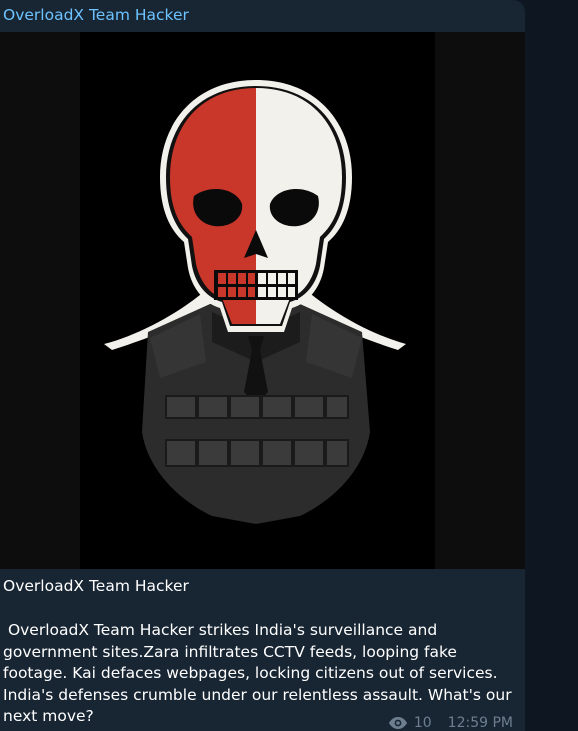 This screenshot has height=731, width=578. I want to click on message-meta: 10 12:59 PM, so click(450, 722).